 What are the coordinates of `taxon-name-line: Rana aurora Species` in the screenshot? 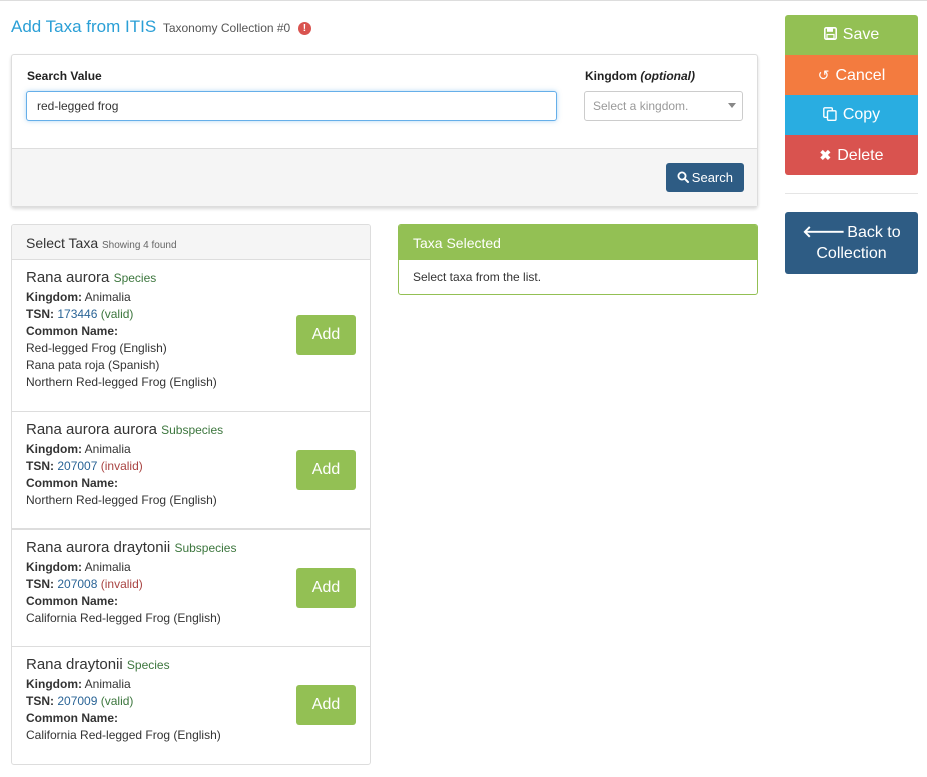 It's located at (191, 278).